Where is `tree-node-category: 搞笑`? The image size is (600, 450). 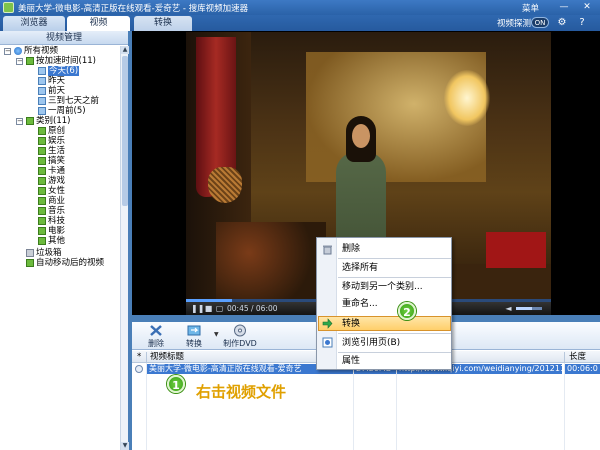
tree-node-category: 搞笑 is located at coordinates (51, 161).